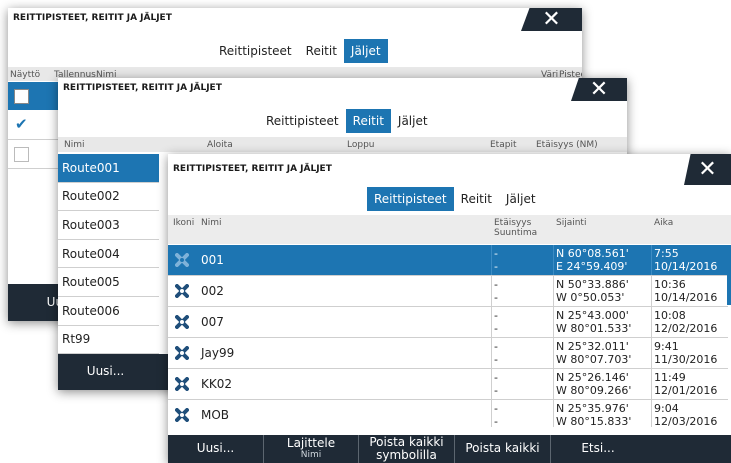  Describe the element at coordinates (666, 253) in the screenshot. I see `waypoint-time: 7:55` at that location.